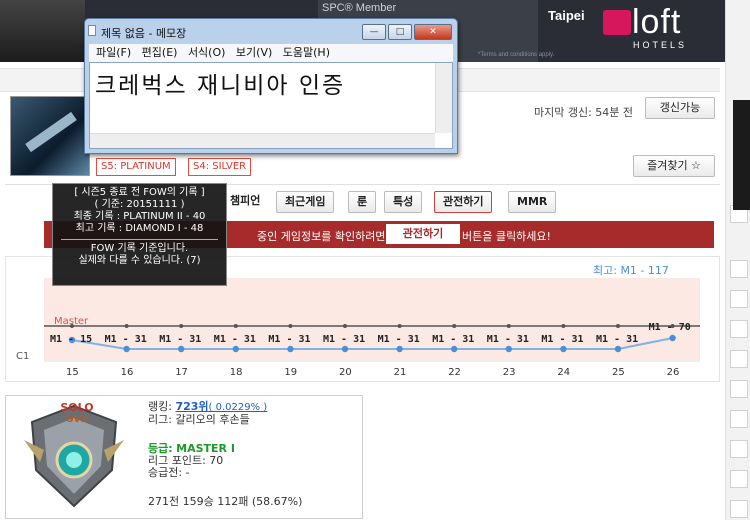 The width and height of the screenshot is (750, 520). I want to click on x-tick-label: 17, so click(181, 372).